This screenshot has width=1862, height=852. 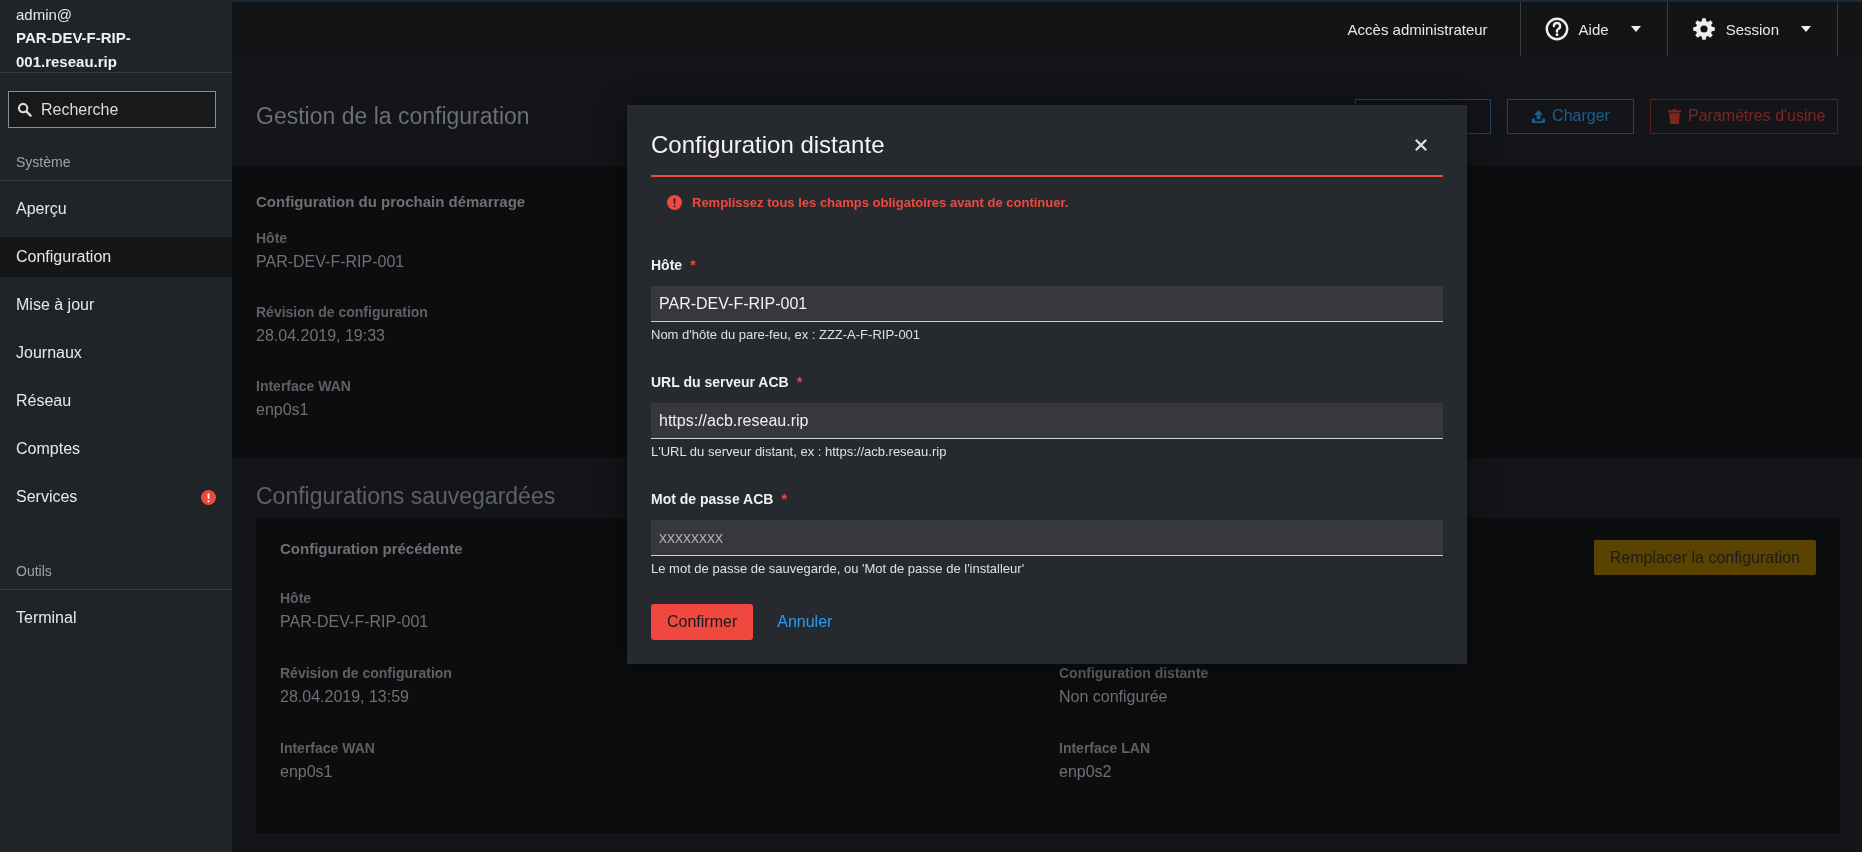 I want to click on error-icon, so click(x=674, y=202).